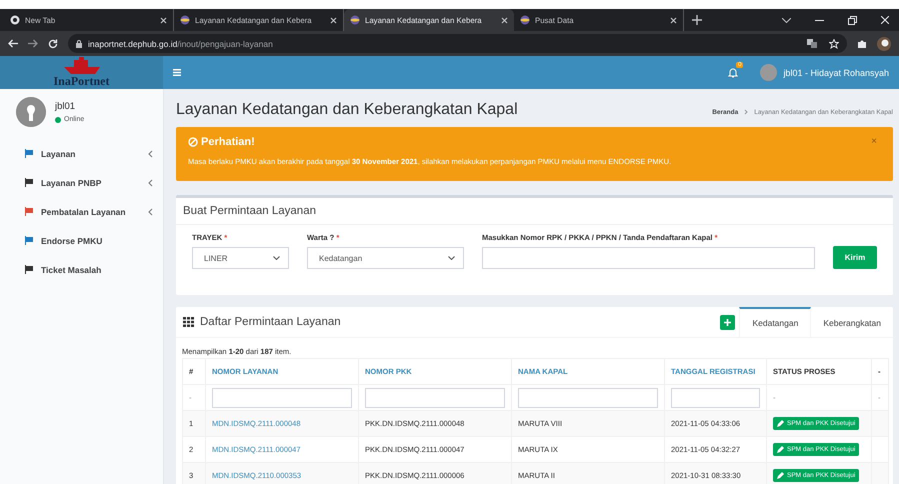  What do you see at coordinates (31, 112) in the screenshot?
I see `avatar-icon` at bounding box center [31, 112].